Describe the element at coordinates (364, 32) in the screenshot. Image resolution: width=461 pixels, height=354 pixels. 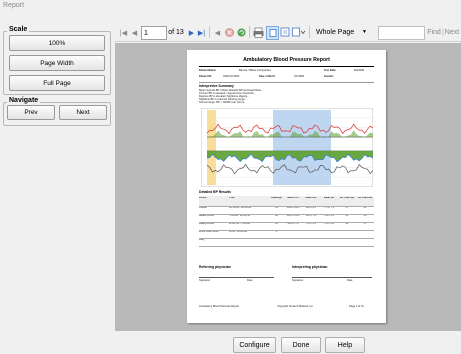
I see `chevron-down-icon: ▼` at that location.